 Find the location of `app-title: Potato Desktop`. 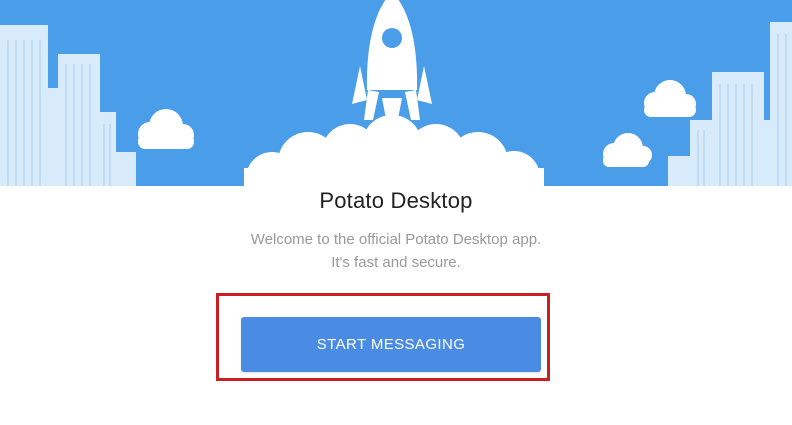

app-title: Potato Desktop is located at coordinates (396, 200).